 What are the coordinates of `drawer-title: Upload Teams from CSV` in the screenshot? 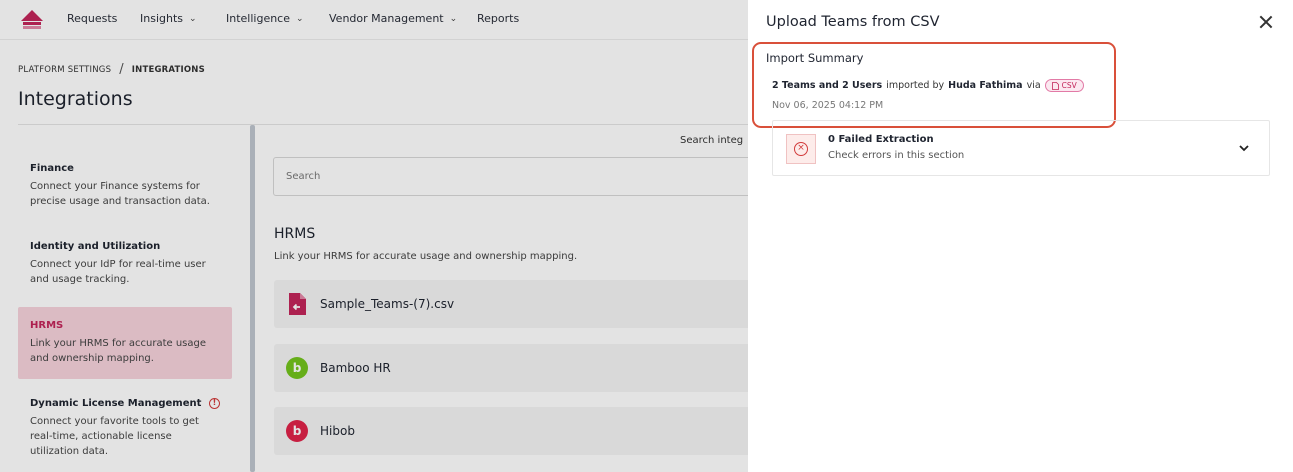 It's located at (853, 22).